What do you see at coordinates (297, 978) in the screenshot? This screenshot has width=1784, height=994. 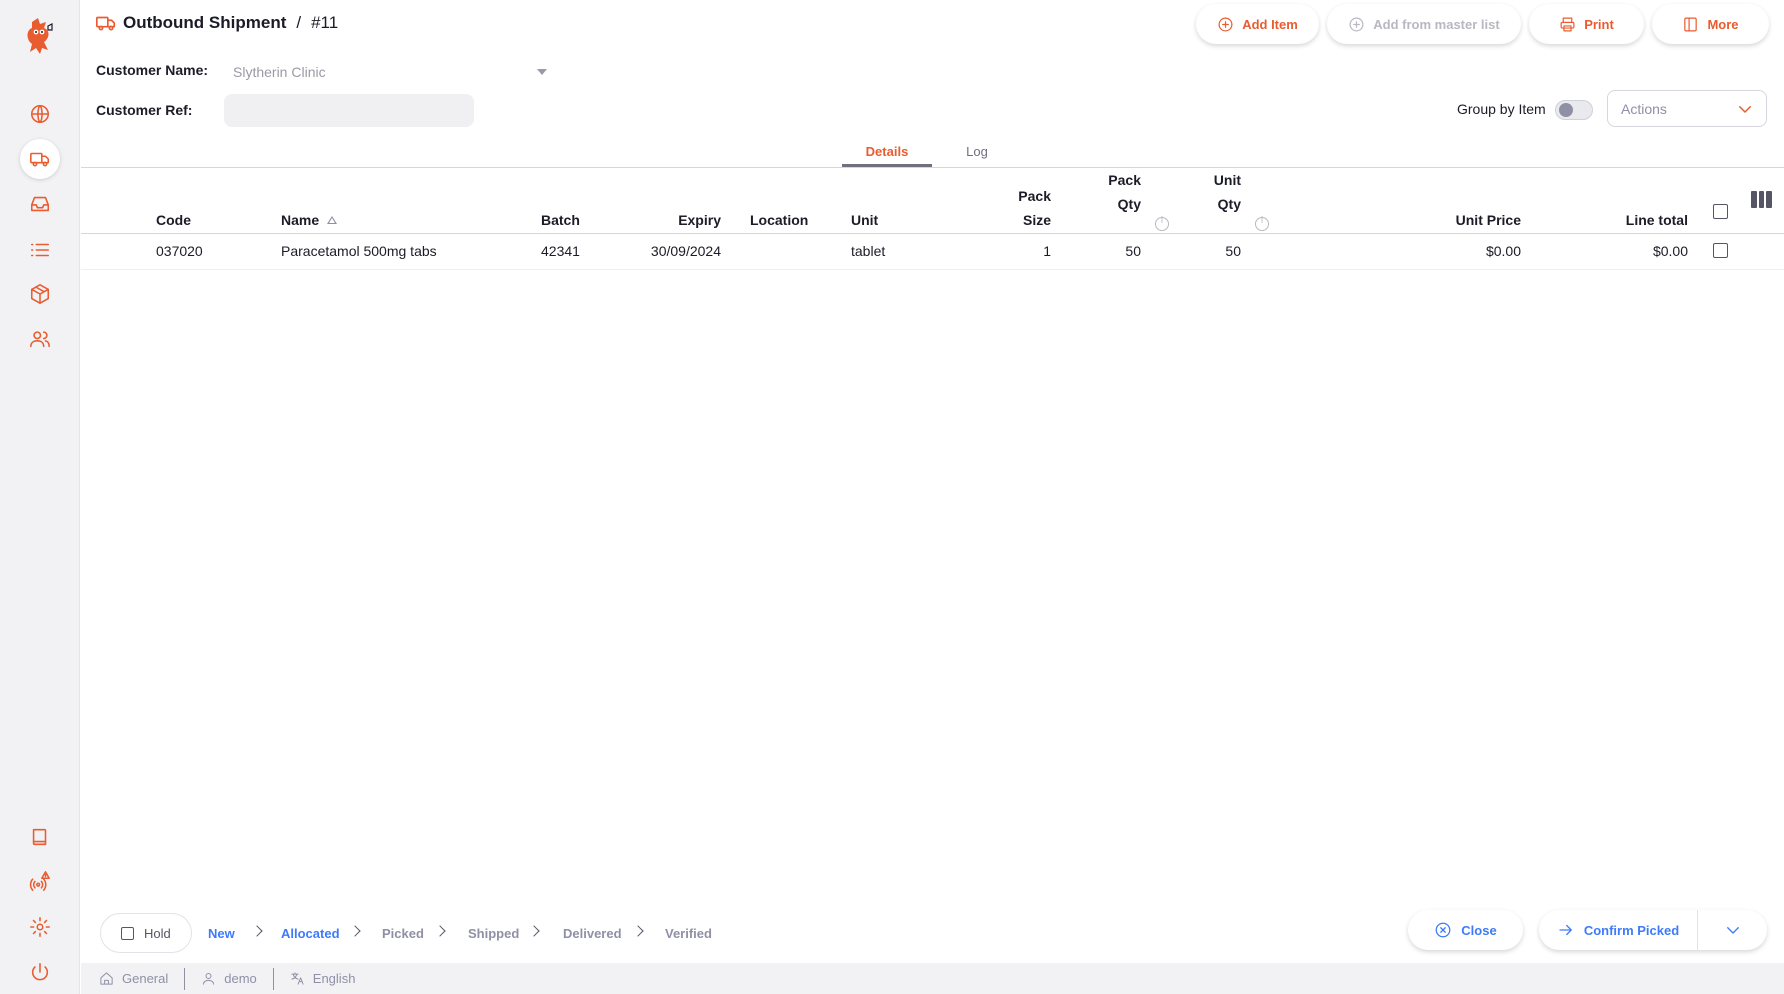 I see `translate-icon` at bounding box center [297, 978].